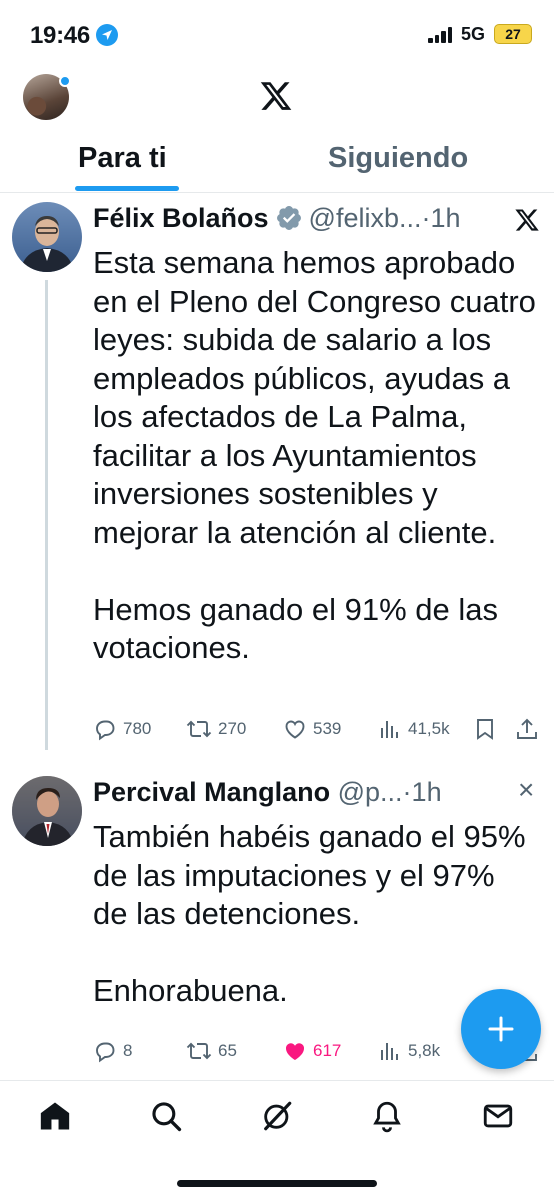  What do you see at coordinates (498, 1116) in the screenshot?
I see `messages-icon` at bounding box center [498, 1116].